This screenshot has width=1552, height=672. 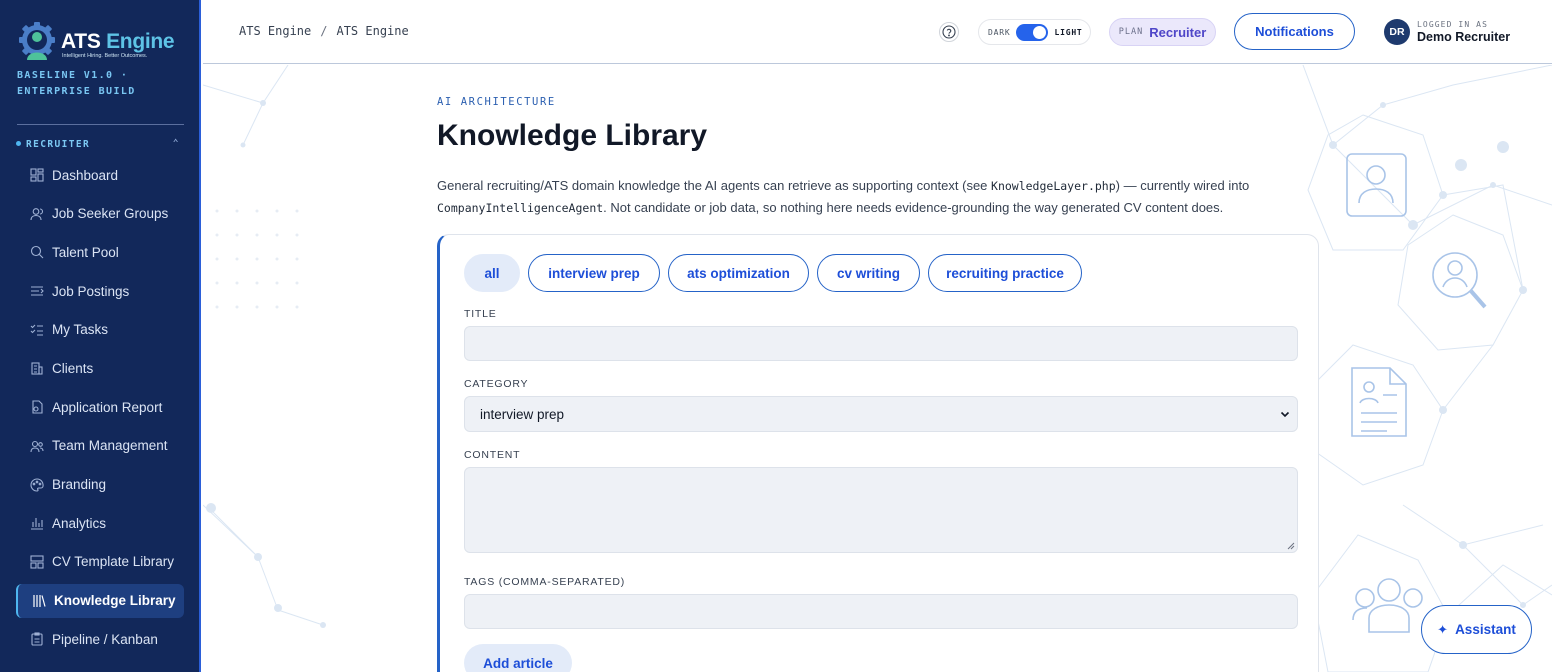 What do you see at coordinates (100, 407) in the screenshot?
I see `sidebar-item-application-report: Application Report` at bounding box center [100, 407].